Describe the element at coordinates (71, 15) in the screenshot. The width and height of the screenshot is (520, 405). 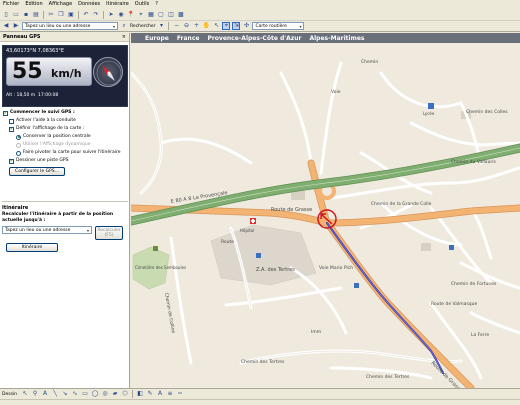
I see `paste-icon: ▣` at that location.